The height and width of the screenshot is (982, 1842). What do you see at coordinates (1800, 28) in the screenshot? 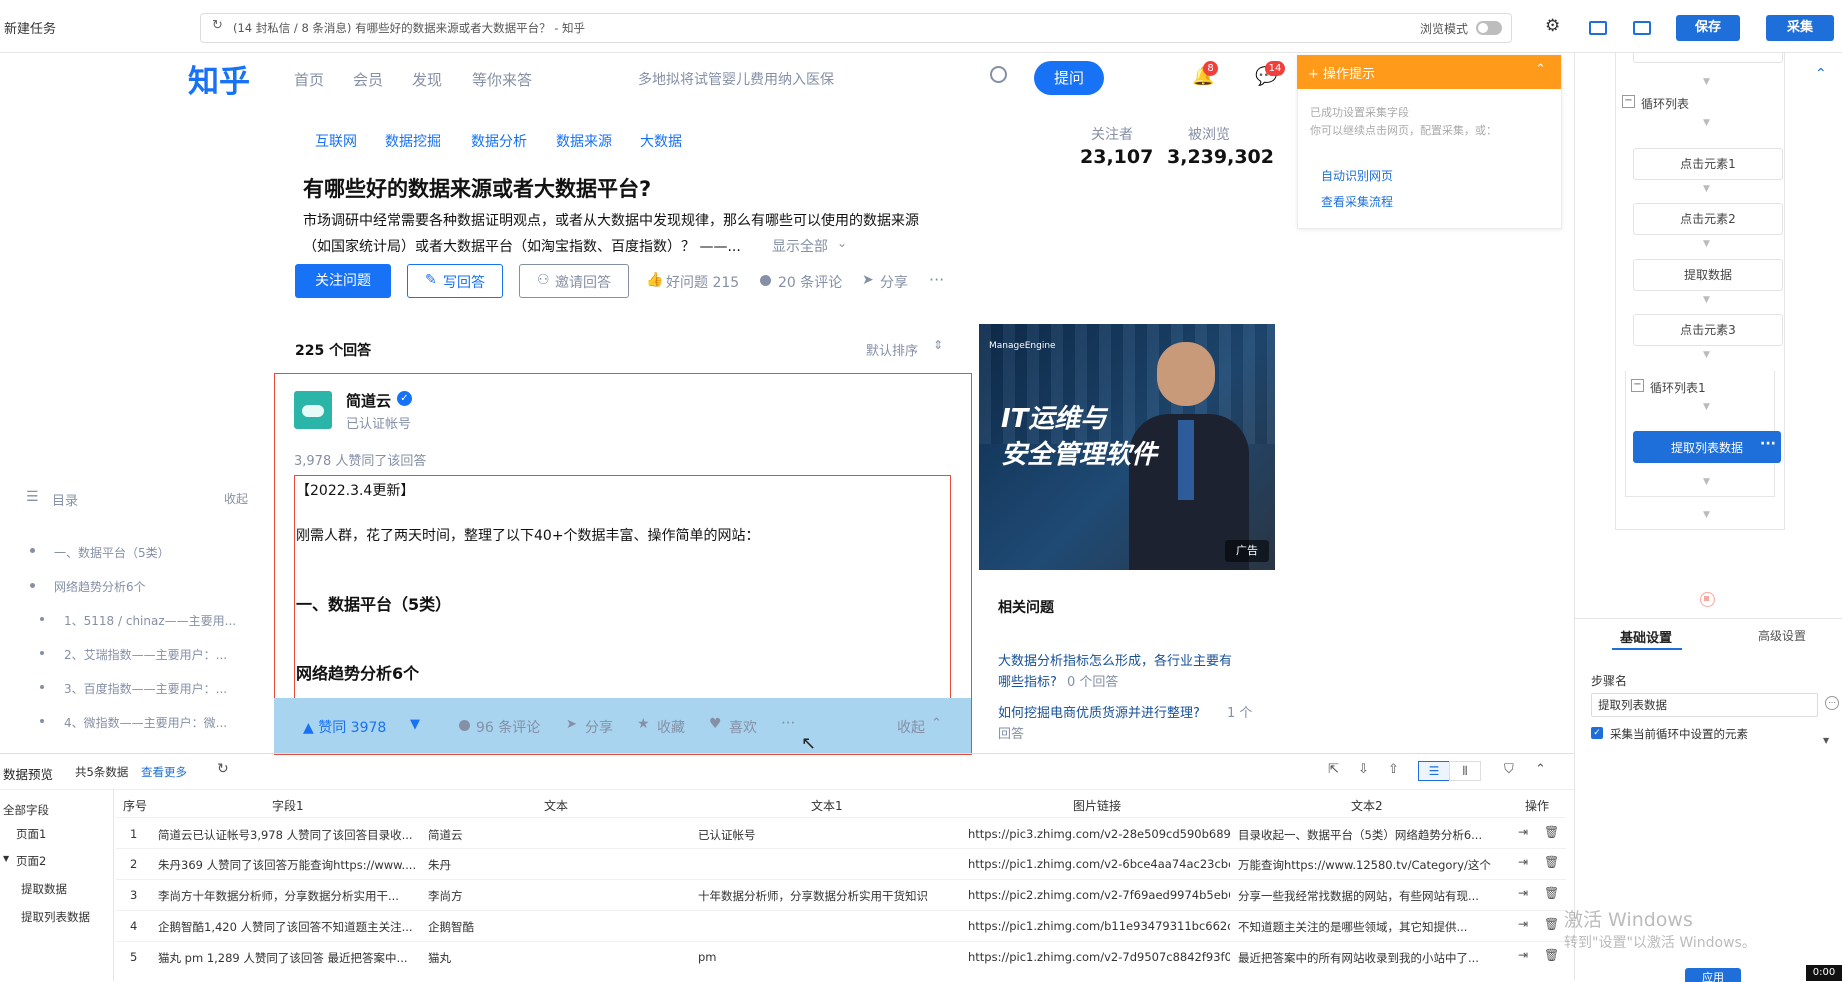
I see `collect-button: 采集` at bounding box center [1800, 28].